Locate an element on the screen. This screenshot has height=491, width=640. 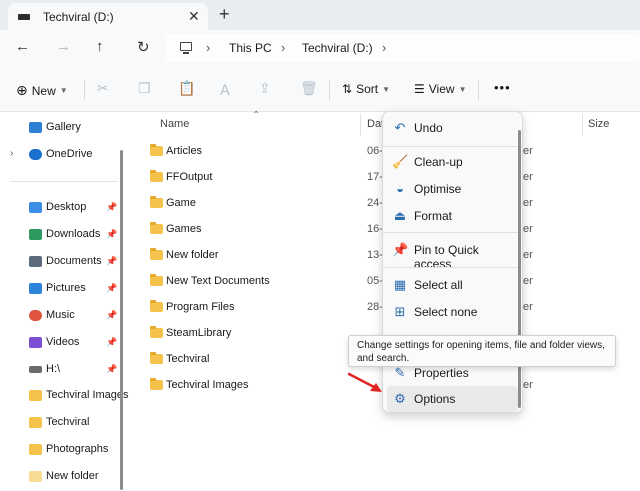
cut-icon: ✂ is located at coordinates (103, 88).